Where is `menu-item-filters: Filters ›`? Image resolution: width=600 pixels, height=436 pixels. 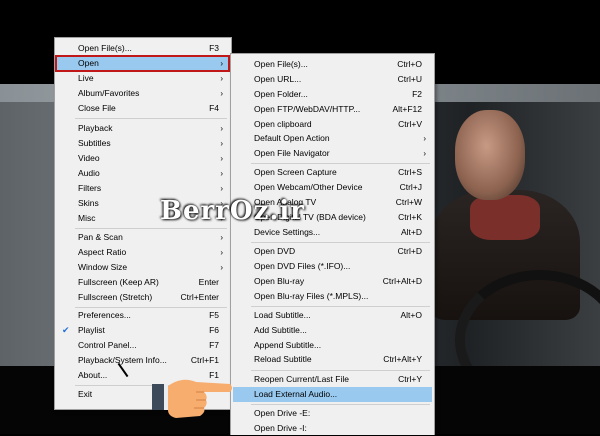 menu-item-filters: Filters › is located at coordinates (143, 188).